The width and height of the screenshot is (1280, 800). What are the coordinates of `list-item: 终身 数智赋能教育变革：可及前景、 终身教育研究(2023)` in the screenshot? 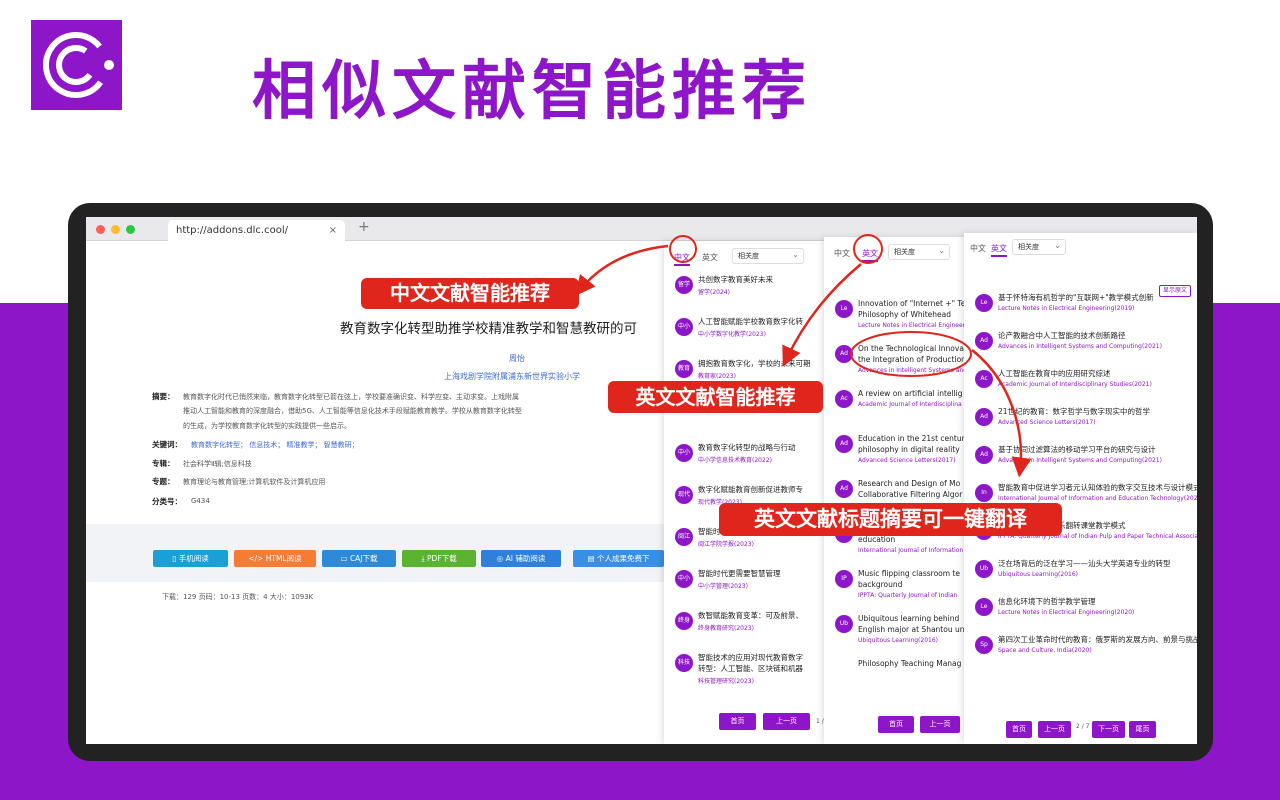 It's located at (744, 630).